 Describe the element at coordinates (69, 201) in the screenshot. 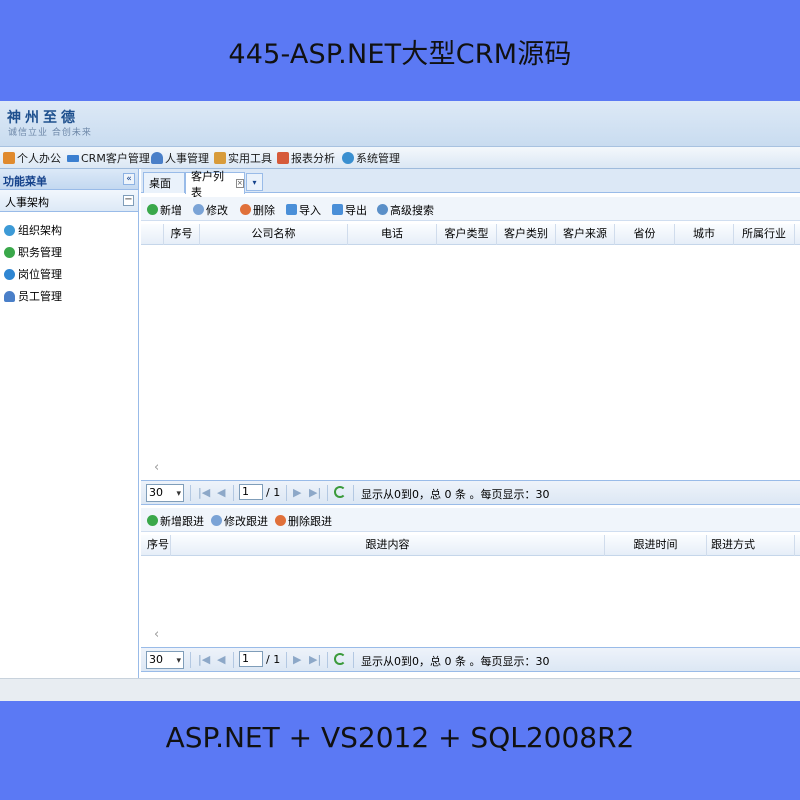

I see `hr-structure-section: 人事架构 −` at that location.